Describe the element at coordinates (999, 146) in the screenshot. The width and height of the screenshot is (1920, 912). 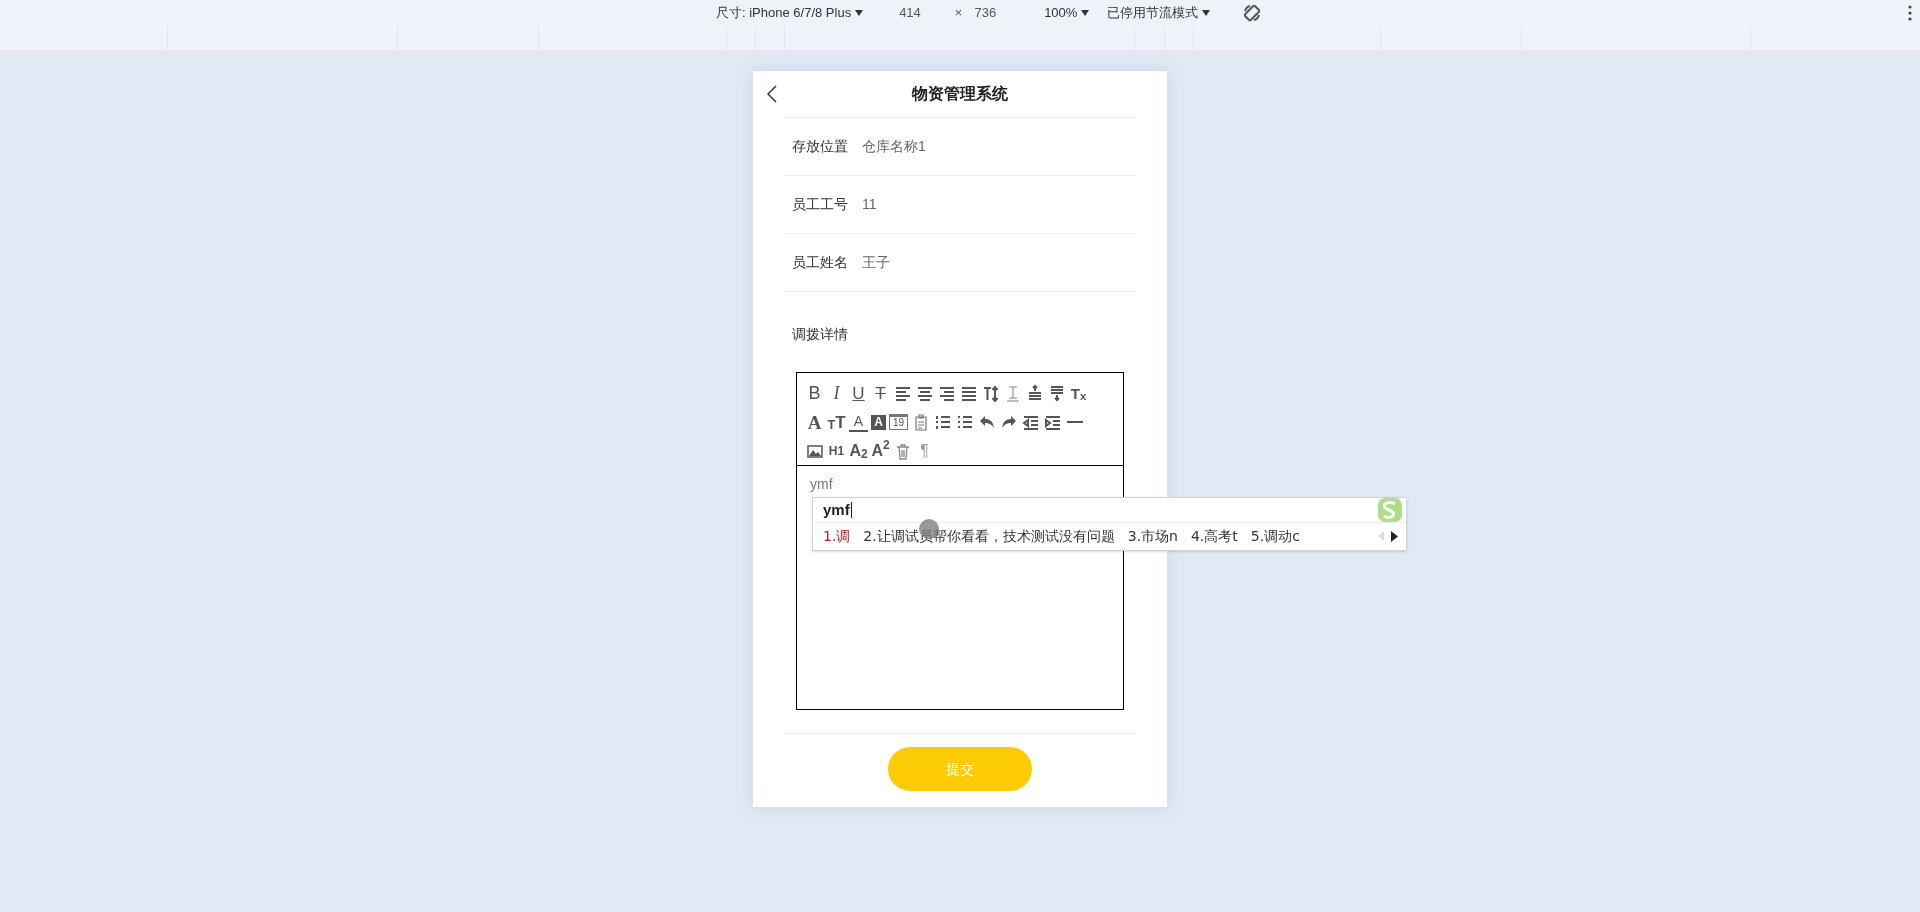
I see `input-field: 仓库名称1` at that location.